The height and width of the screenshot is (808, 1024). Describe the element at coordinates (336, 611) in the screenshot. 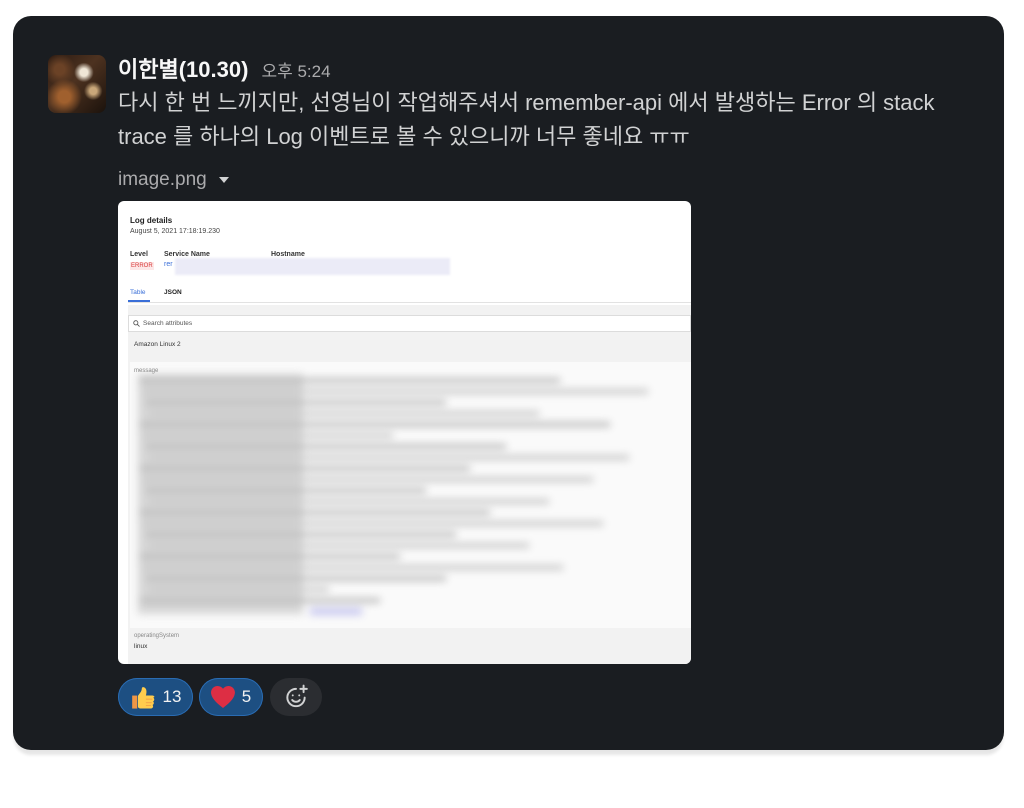

I see `blurred-link` at that location.